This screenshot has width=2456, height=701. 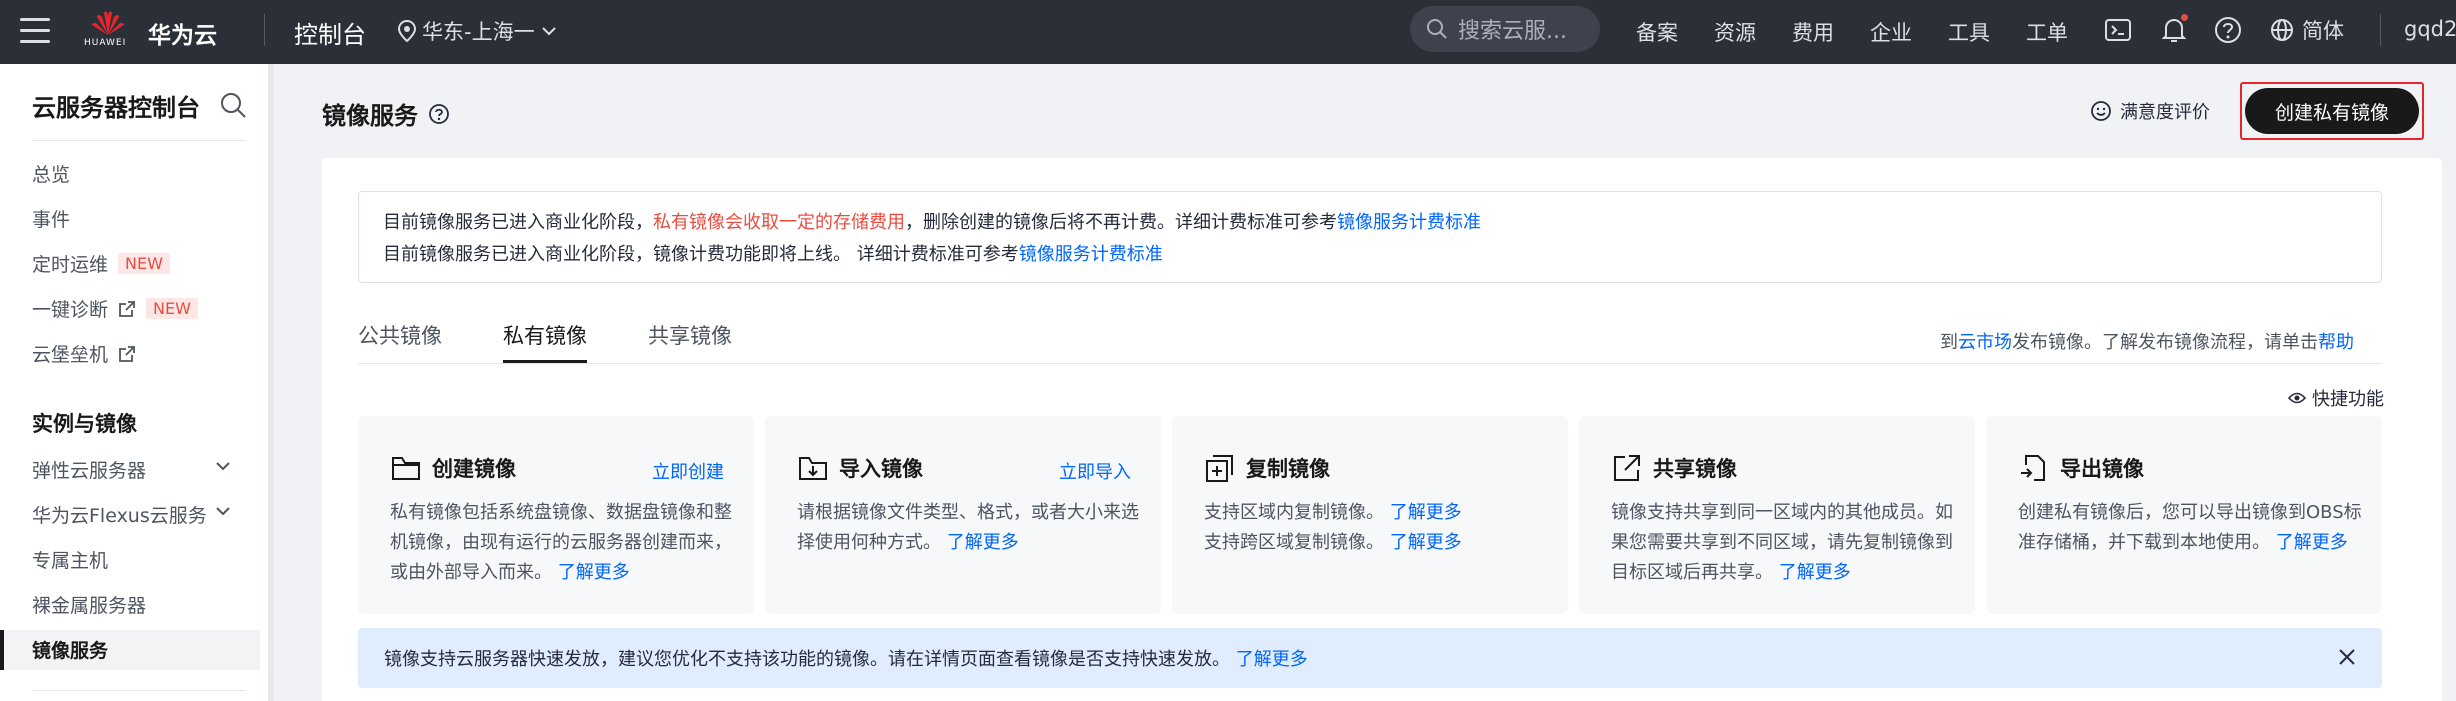 What do you see at coordinates (1219, 468) in the screenshot?
I see `copy-plus-icon` at bounding box center [1219, 468].